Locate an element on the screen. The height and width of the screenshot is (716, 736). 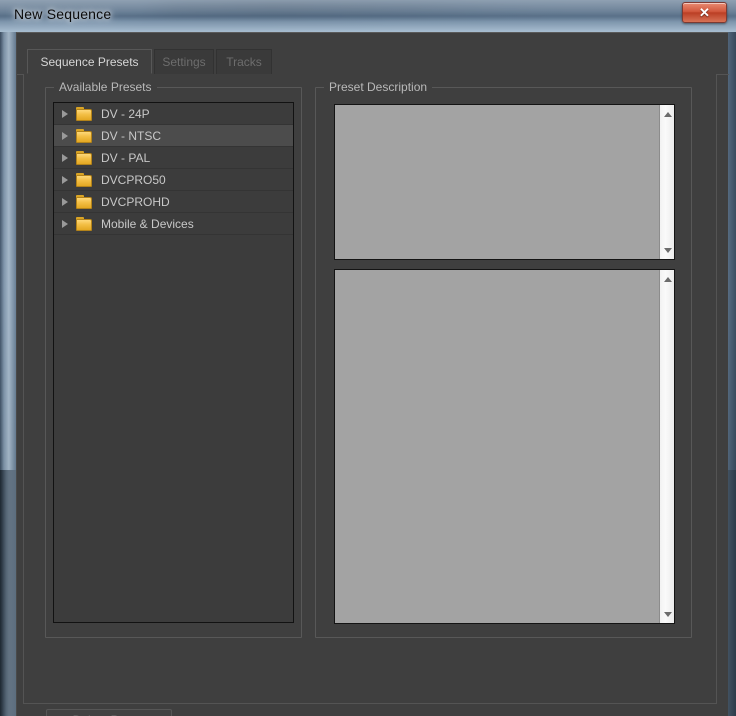
tab-sequence-presets-label: Sequence Presets is located at coordinates (89, 61).